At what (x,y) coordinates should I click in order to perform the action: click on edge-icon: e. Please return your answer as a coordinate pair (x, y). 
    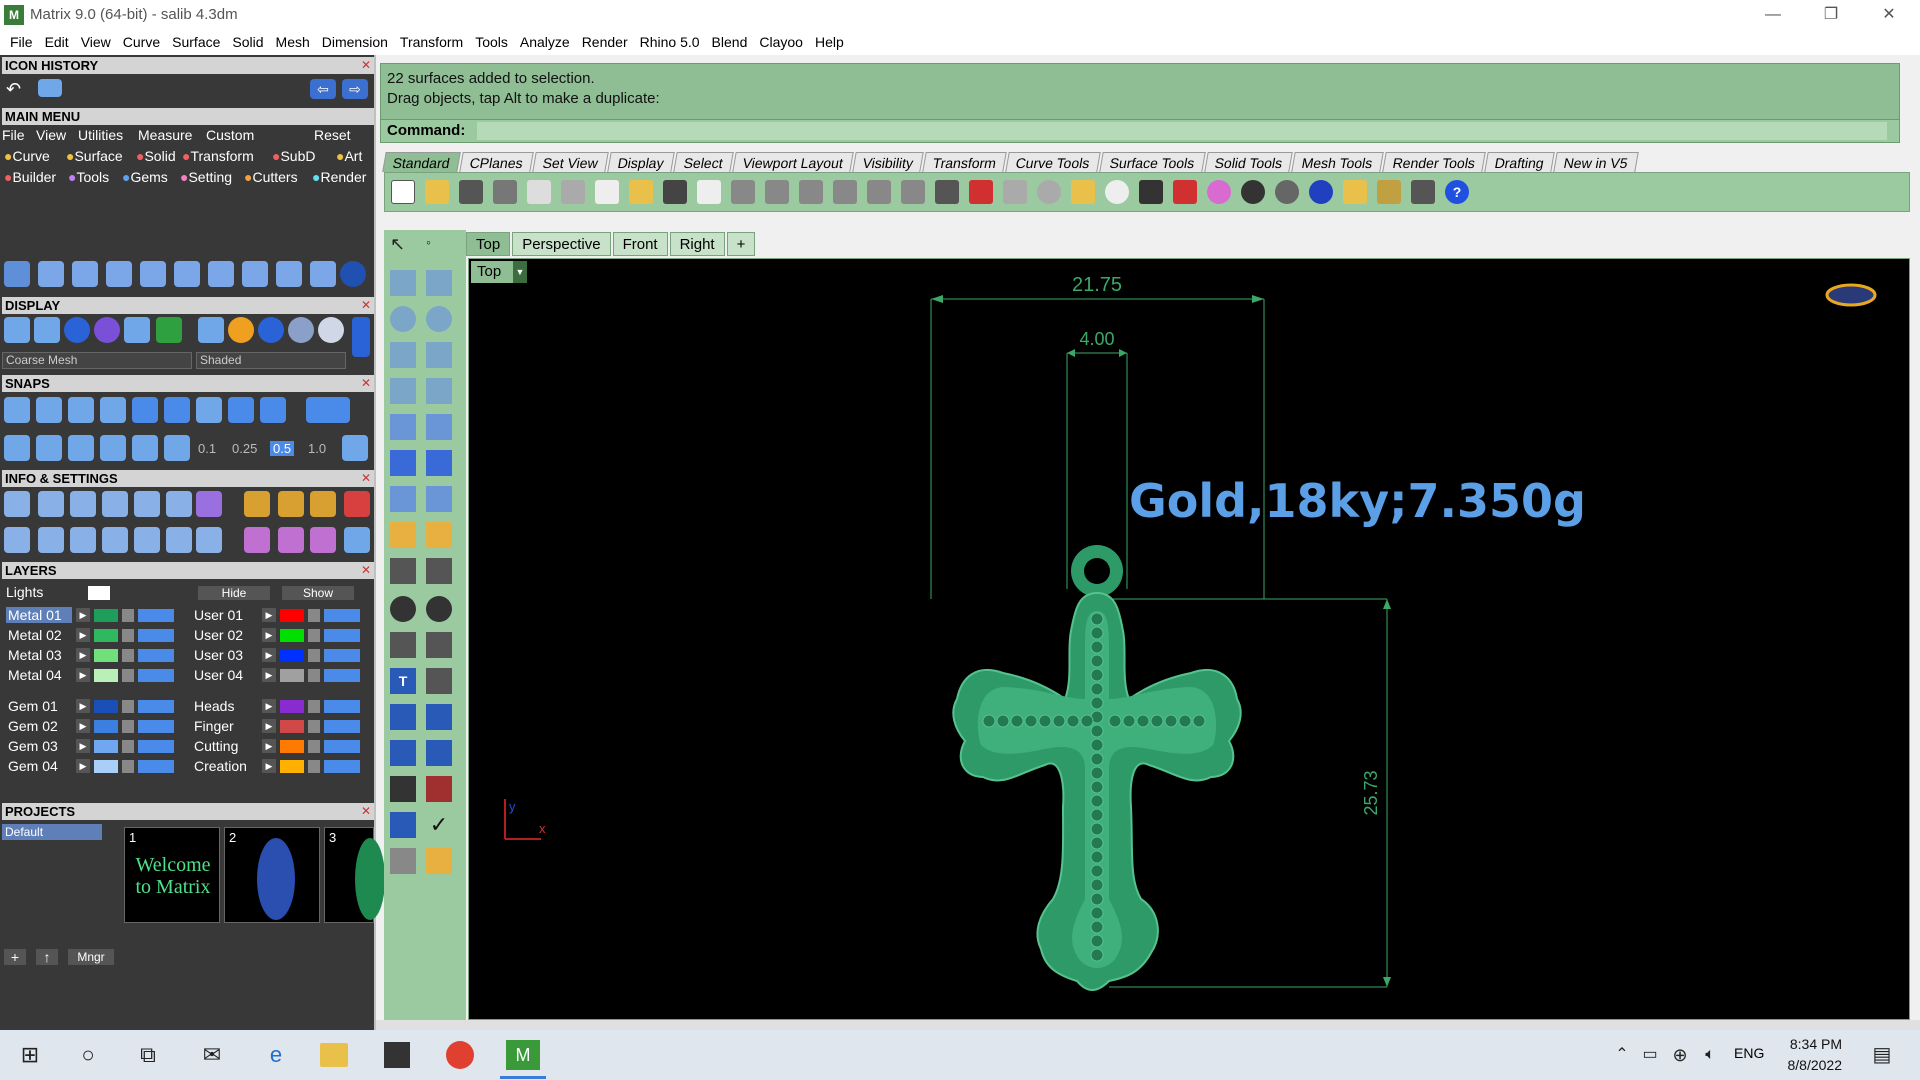
    Looking at the image, I should click on (276, 1055).